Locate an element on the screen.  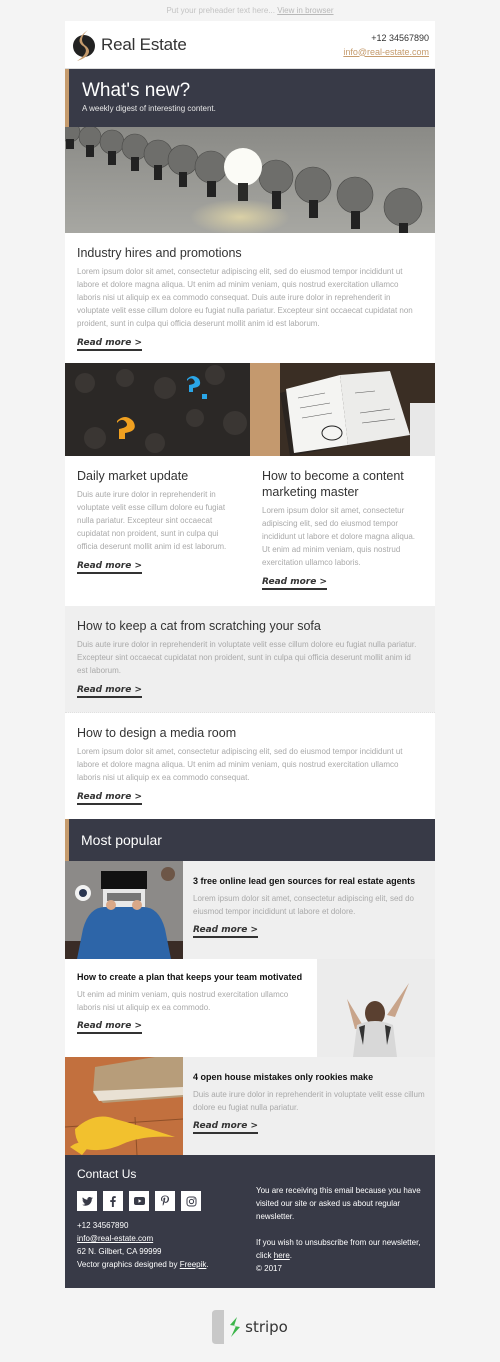
header-email-link: info@real-estate.com is located at coordinates (386, 52).